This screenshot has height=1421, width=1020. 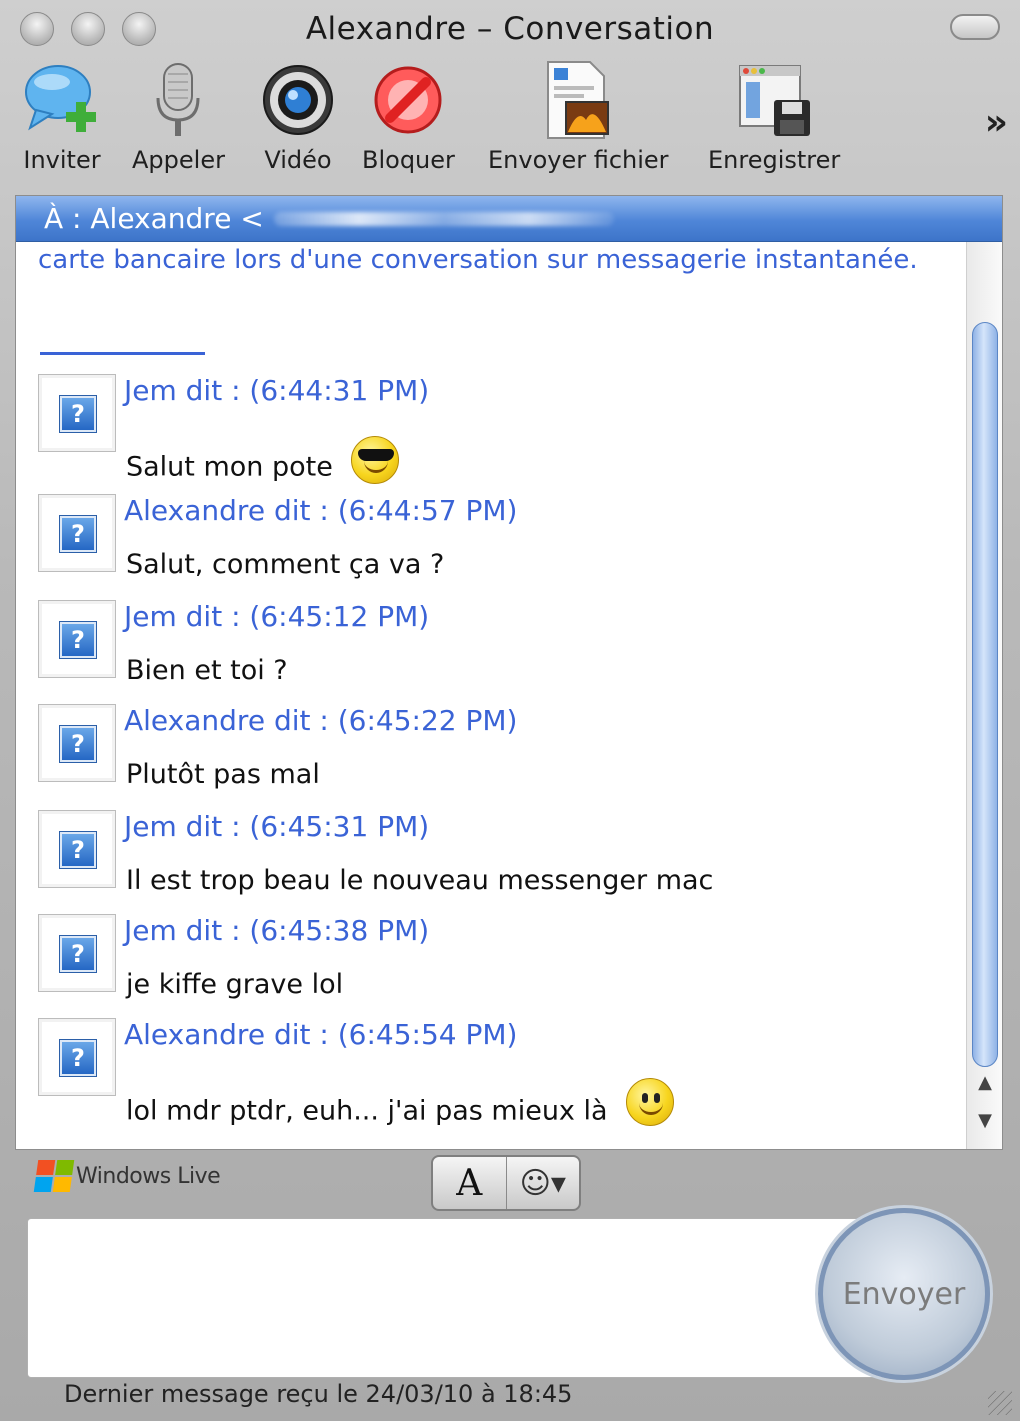 I want to click on smiley-dropdown-icon: ☺▾, so click(x=542, y=1183).